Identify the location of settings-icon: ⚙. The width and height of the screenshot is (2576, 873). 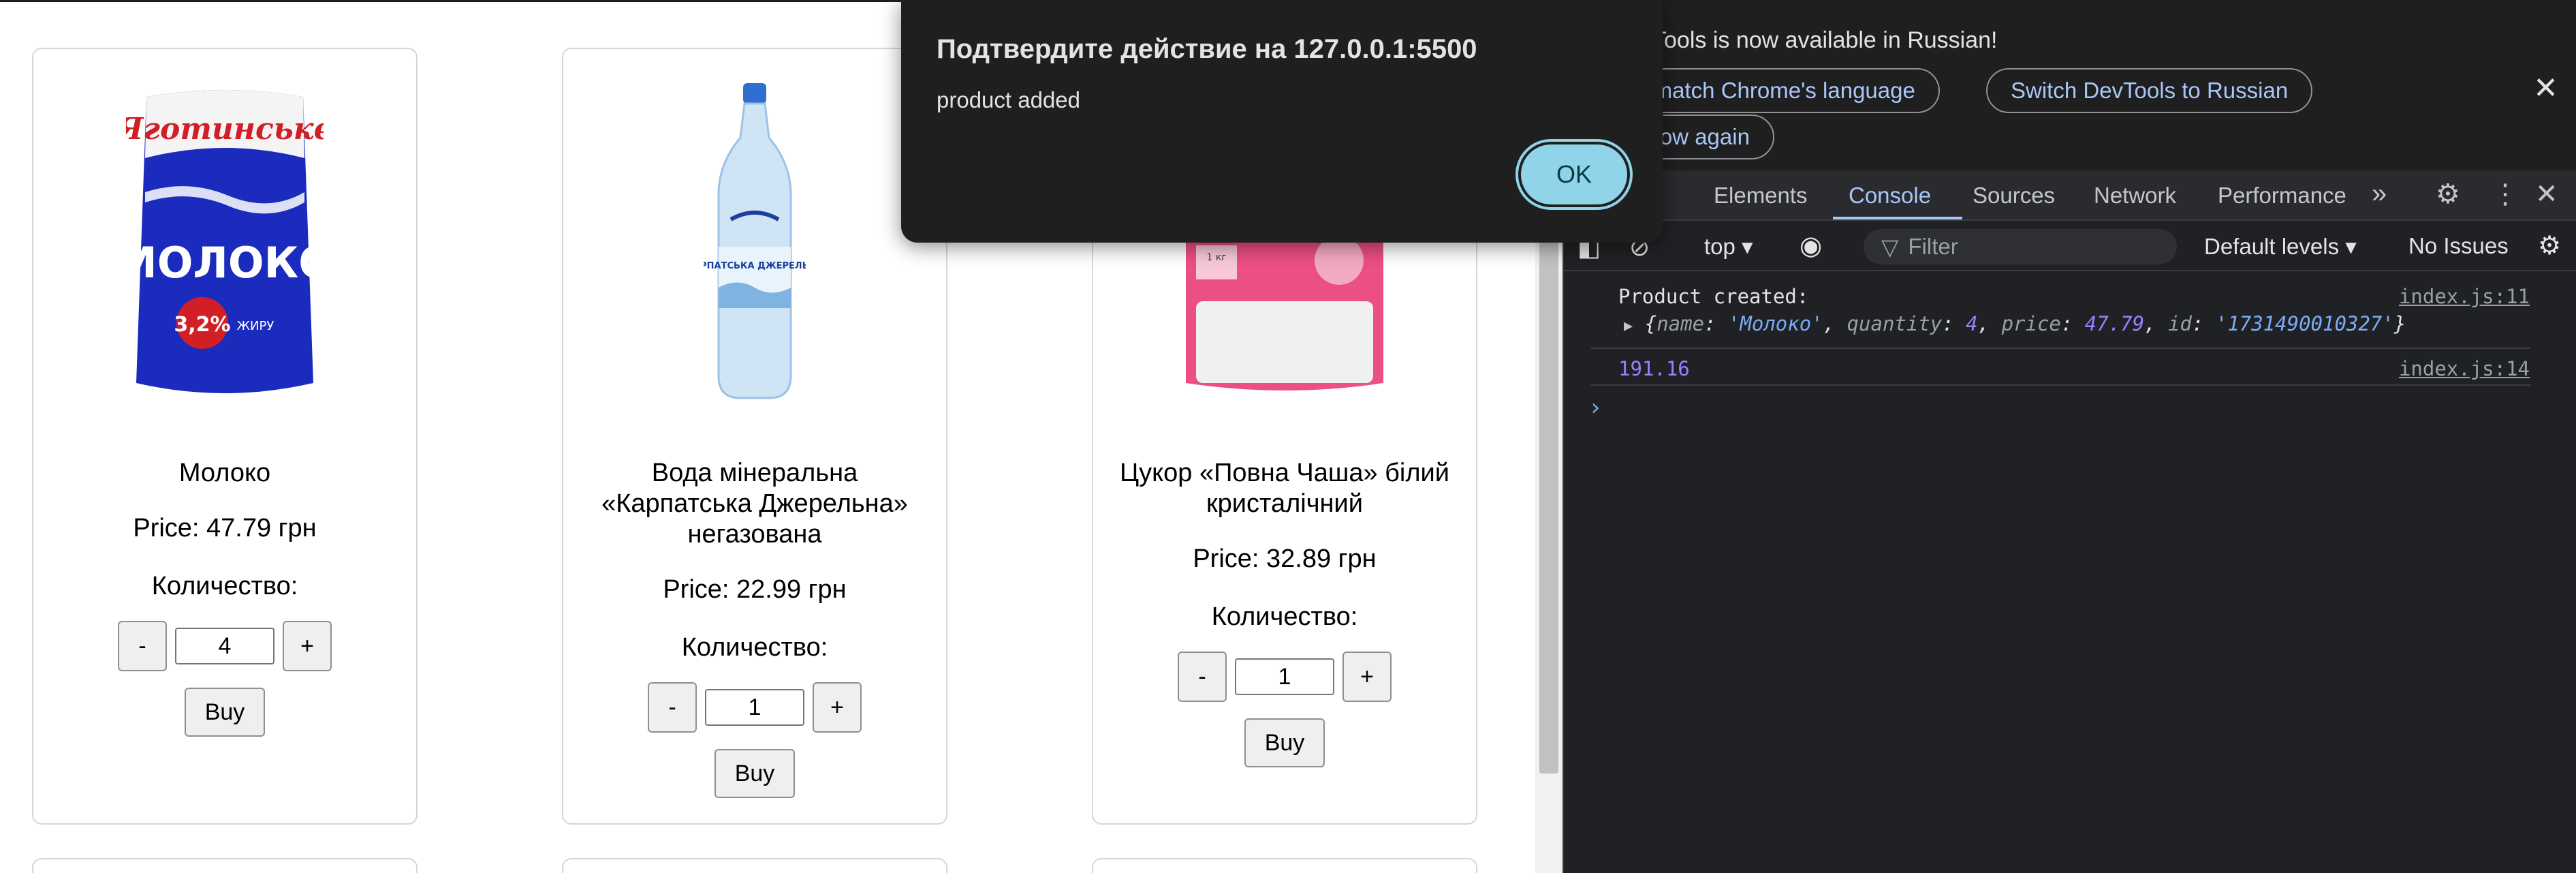
(2448, 194).